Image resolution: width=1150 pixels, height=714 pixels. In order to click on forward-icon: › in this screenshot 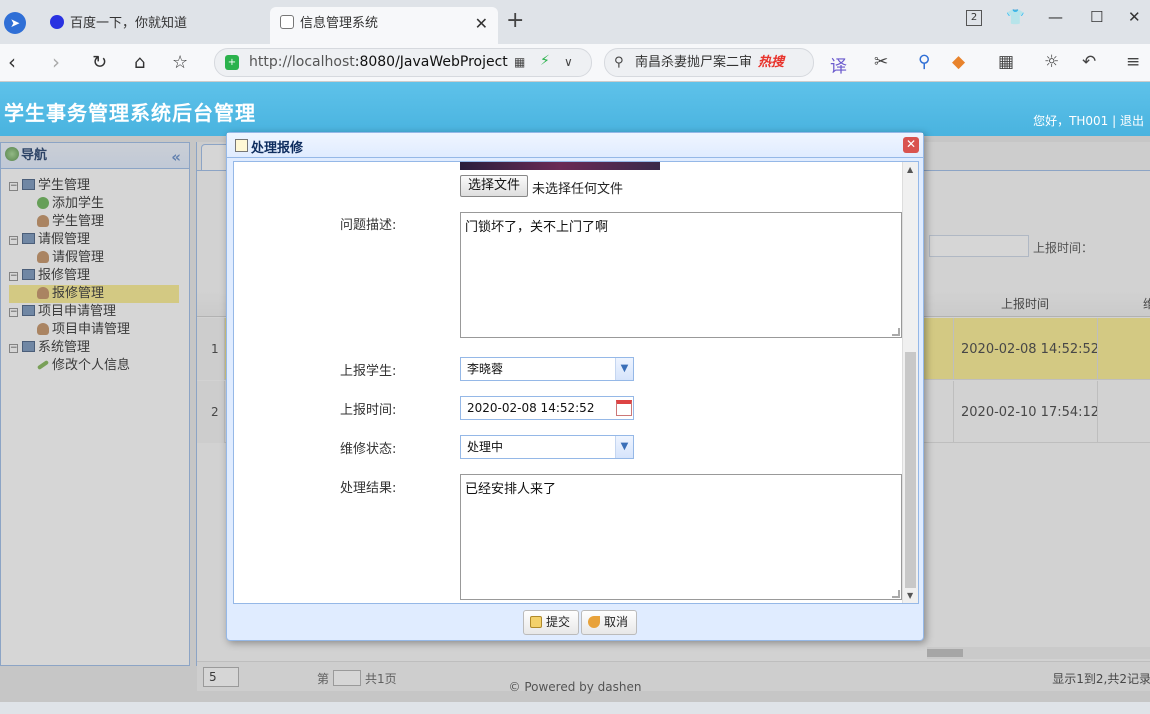, I will do `click(56, 62)`.